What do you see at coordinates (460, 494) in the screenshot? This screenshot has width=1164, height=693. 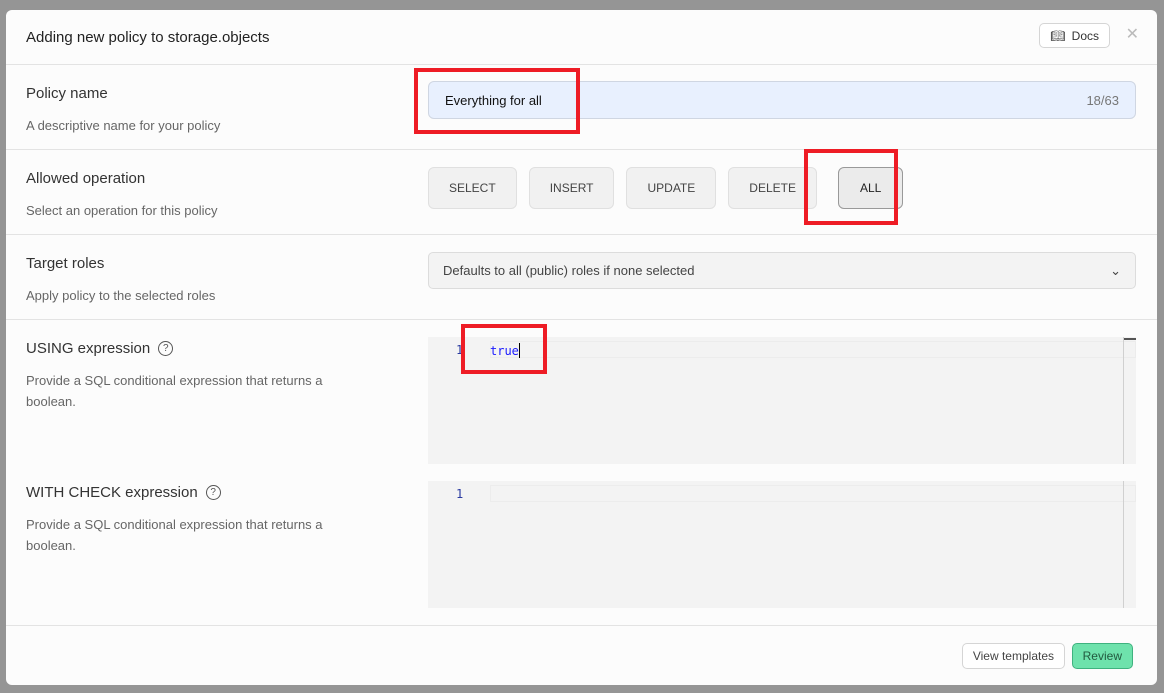 I see `line-number: 1` at bounding box center [460, 494].